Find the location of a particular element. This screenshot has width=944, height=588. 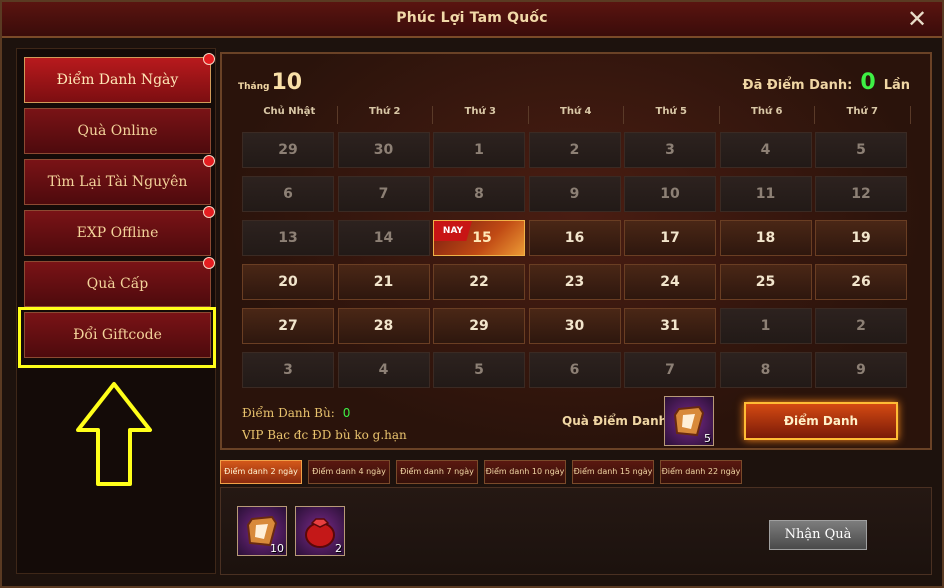

sidebar-item-label: Tìm Lại Tài Nguyên is located at coordinates (117, 182).